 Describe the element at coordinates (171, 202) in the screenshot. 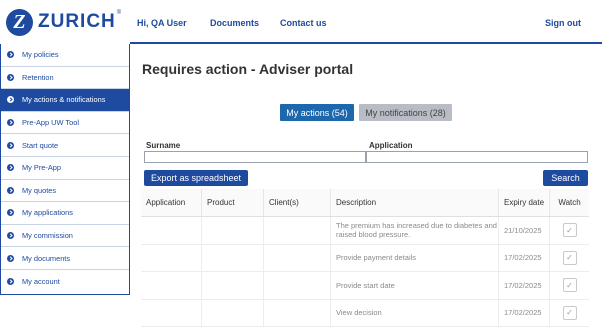

I see `column-header-application: Application` at that location.